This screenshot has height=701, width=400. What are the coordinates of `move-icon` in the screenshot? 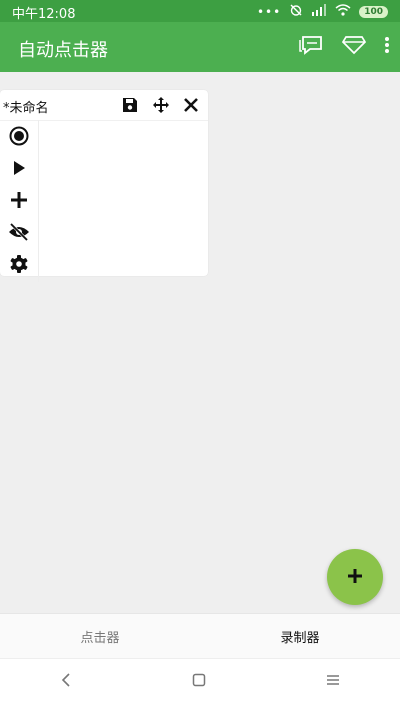 It's located at (161, 105).